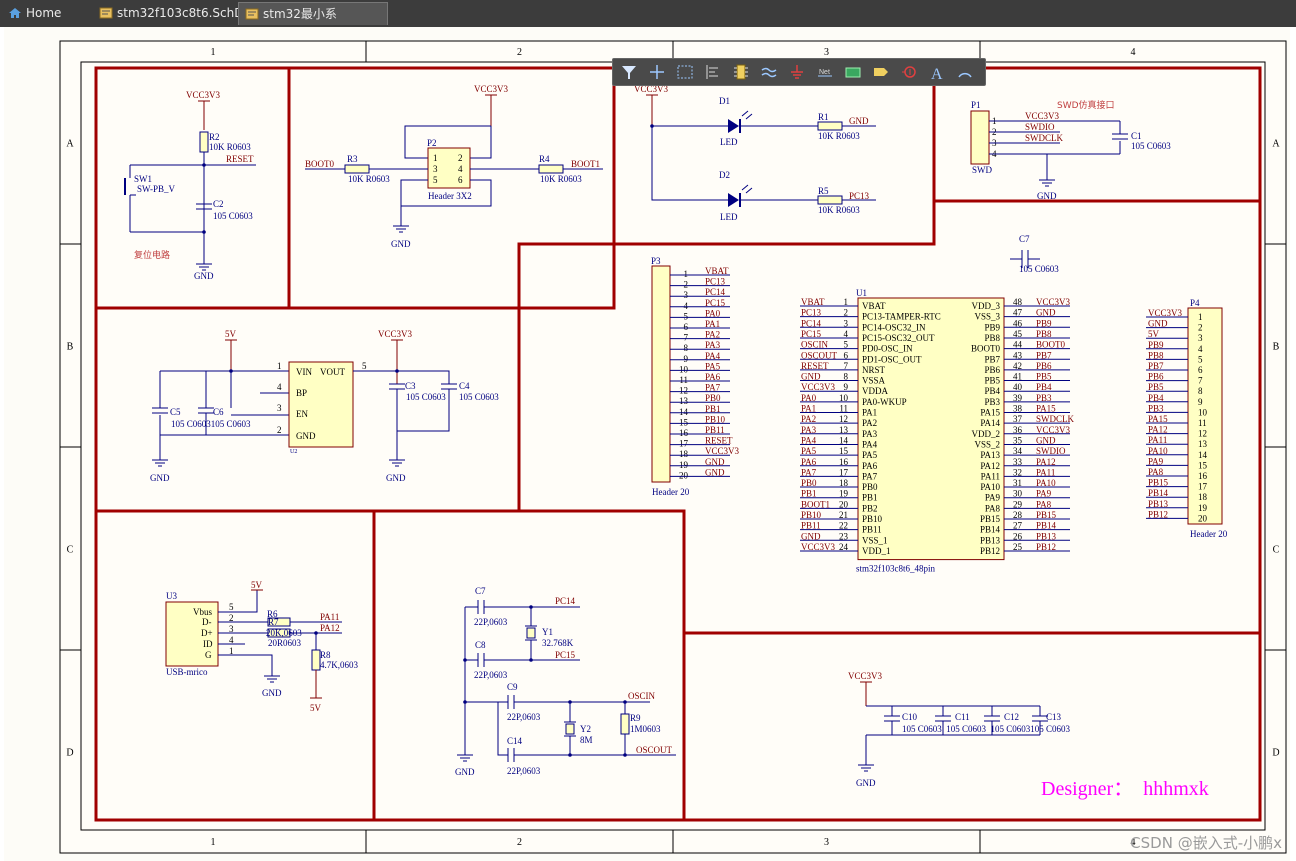  I want to click on pin-number: 30, so click(1018, 494).